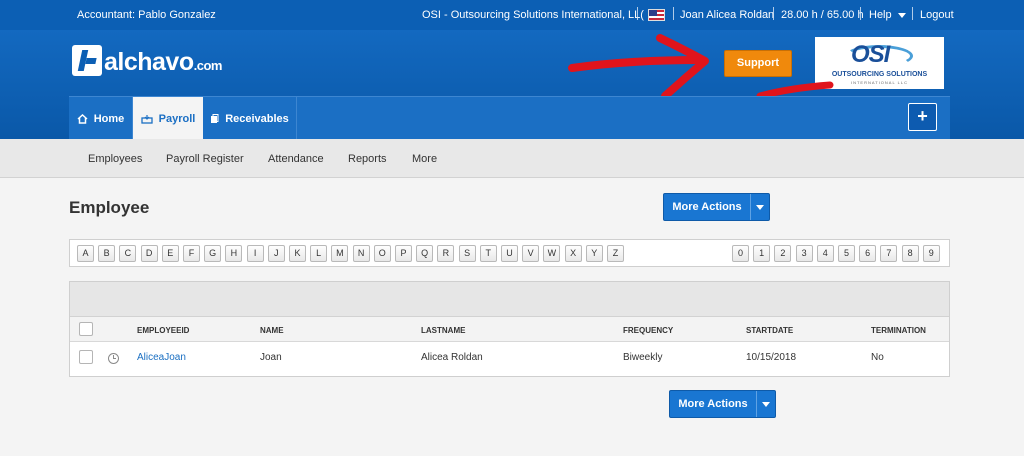 This screenshot has height=456, width=1024. I want to click on letter-filter-d: D, so click(149, 253).